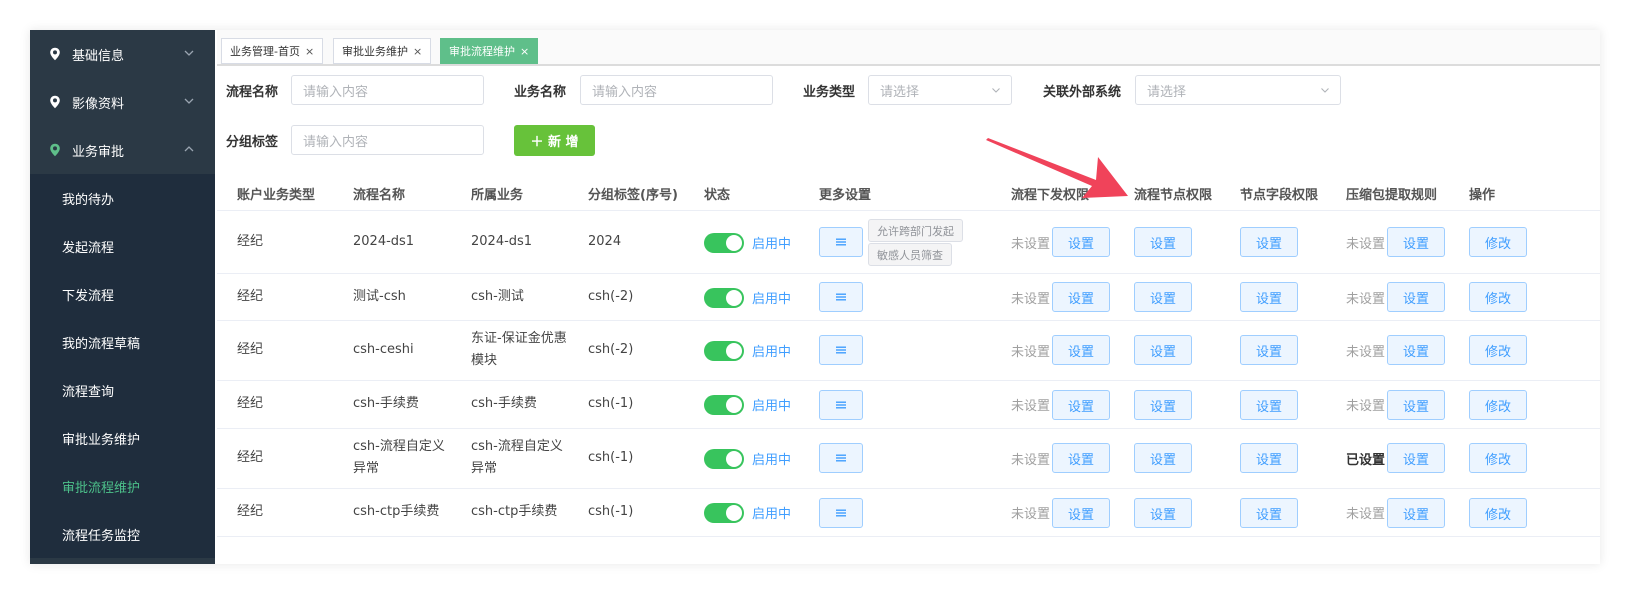 The width and height of the screenshot is (1631, 594). Describe the element at coordinates (910, 254) in the screenshot. I see `sensitive-screen-tag: 敏感人员筛查` at that location.